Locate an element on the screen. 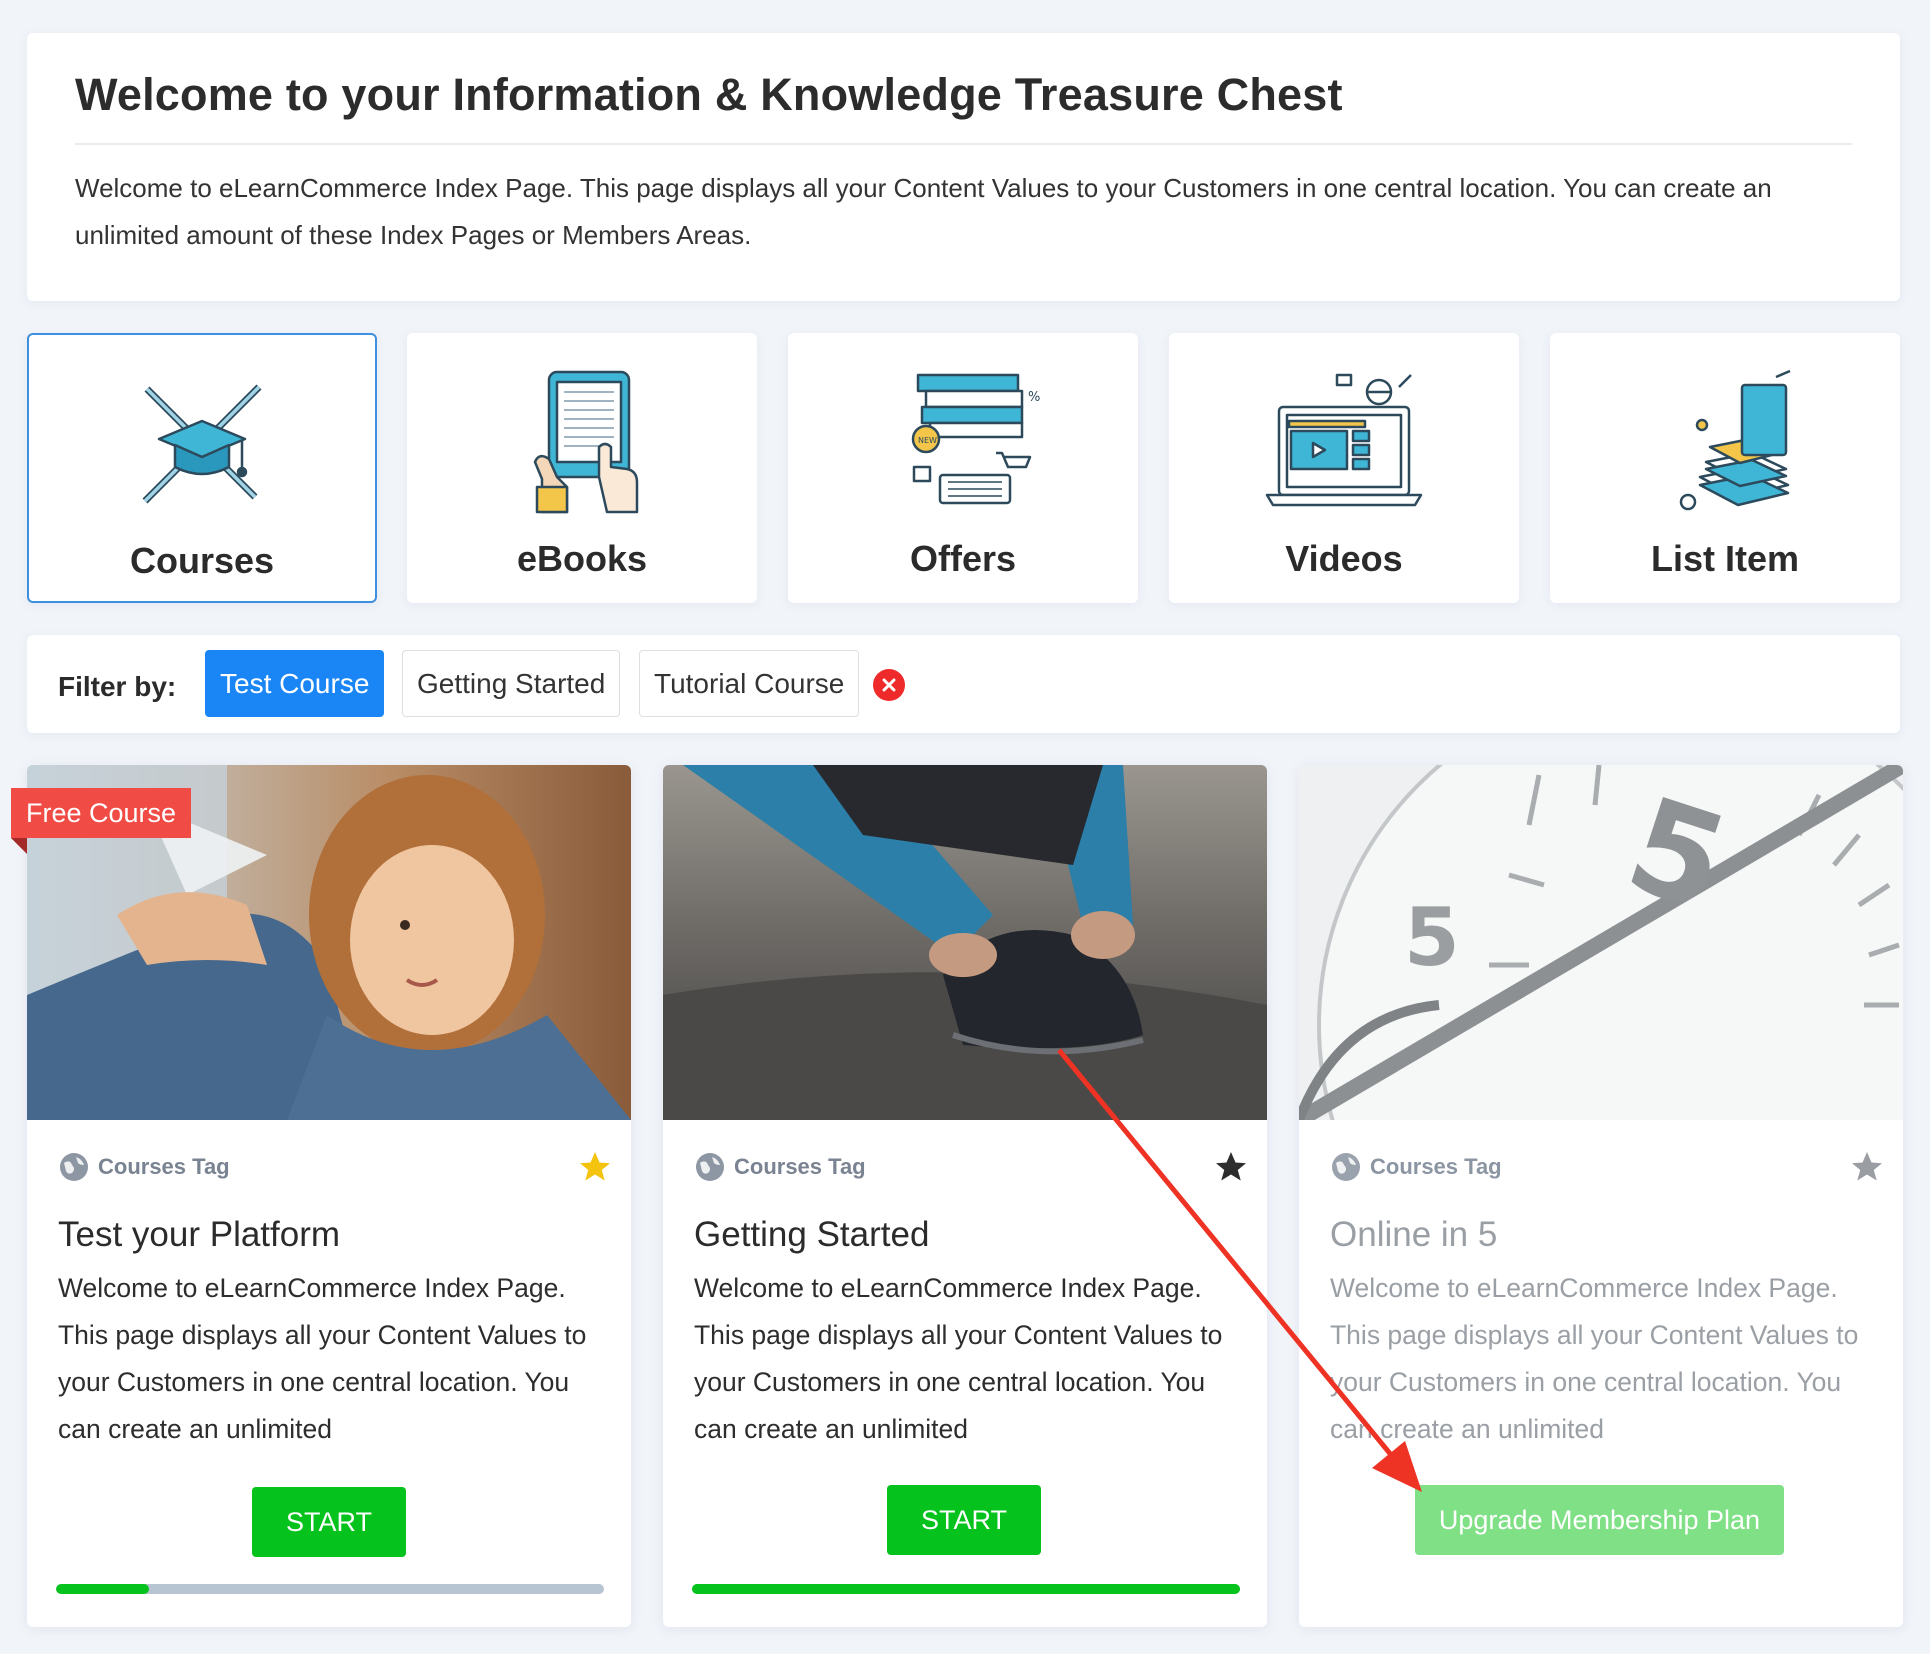 The height and width of the screenshot is (1654, 1930). category-tile-offers: NEW % Offers is located at coordinates (963, 468).